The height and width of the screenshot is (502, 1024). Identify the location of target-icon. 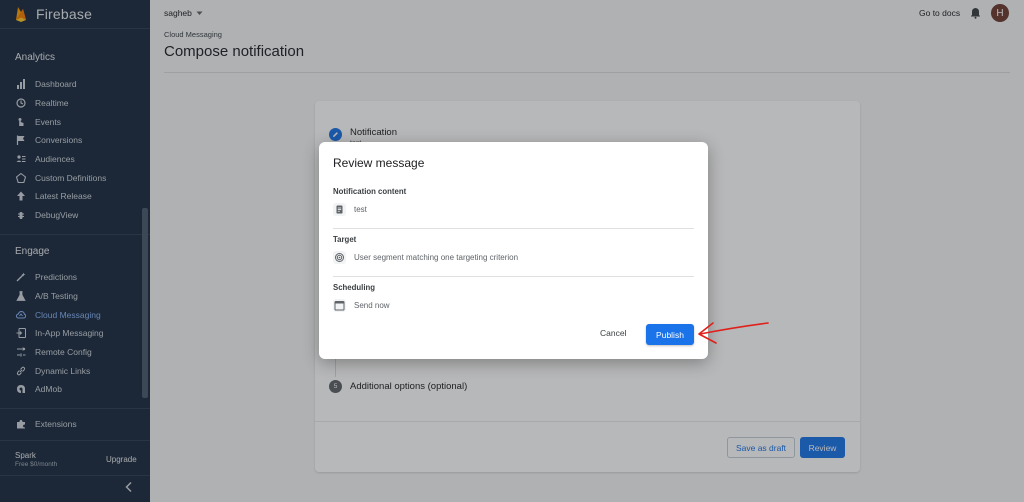
(339, 257).